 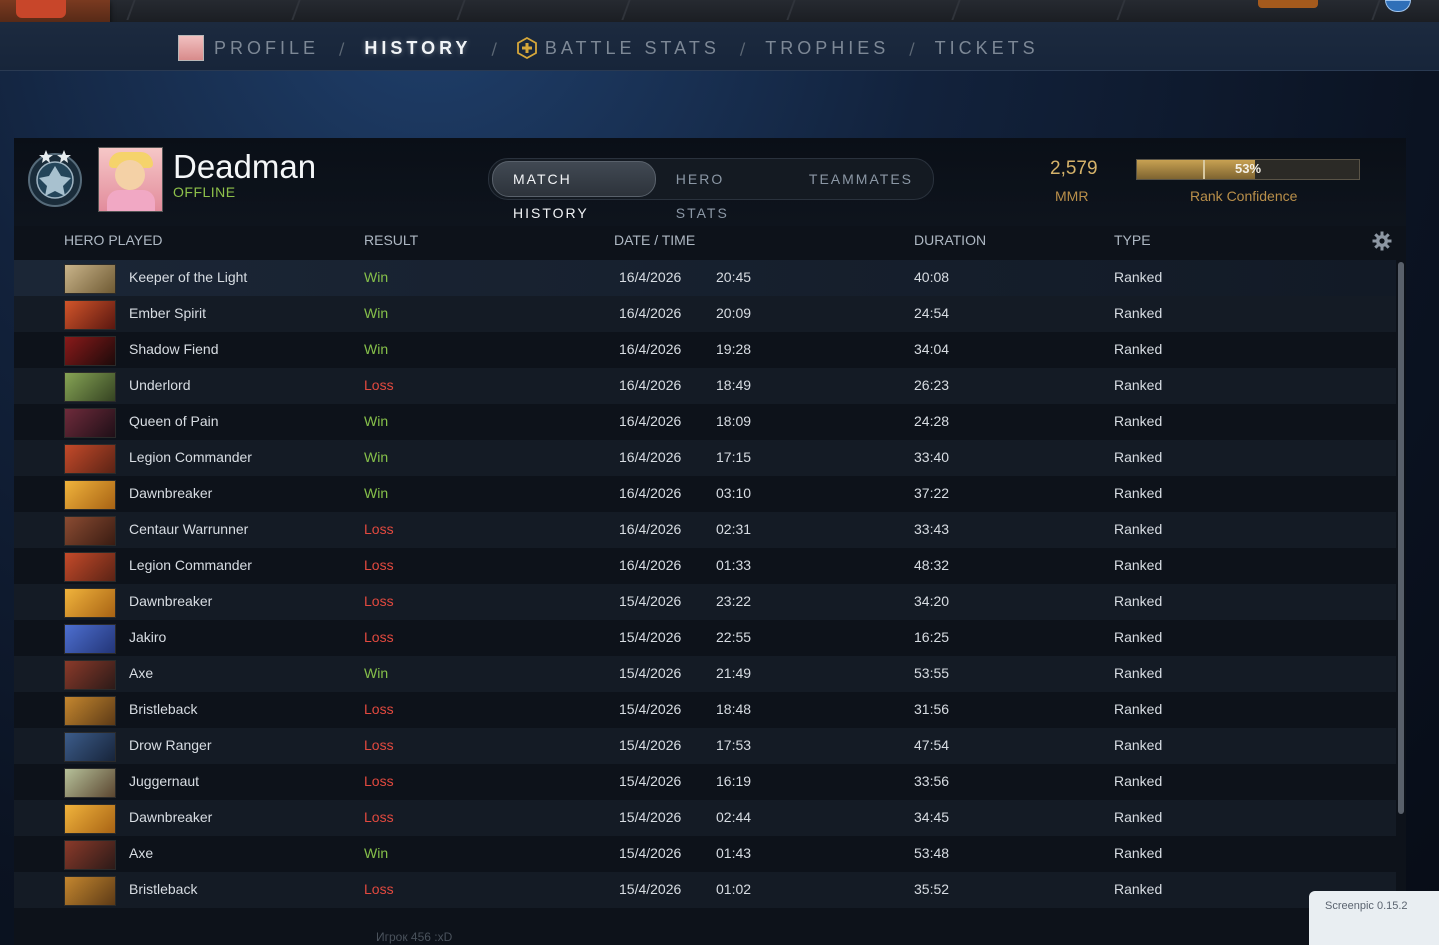 I want to click on match-duration: 24:54, so click(x=932, y=313).